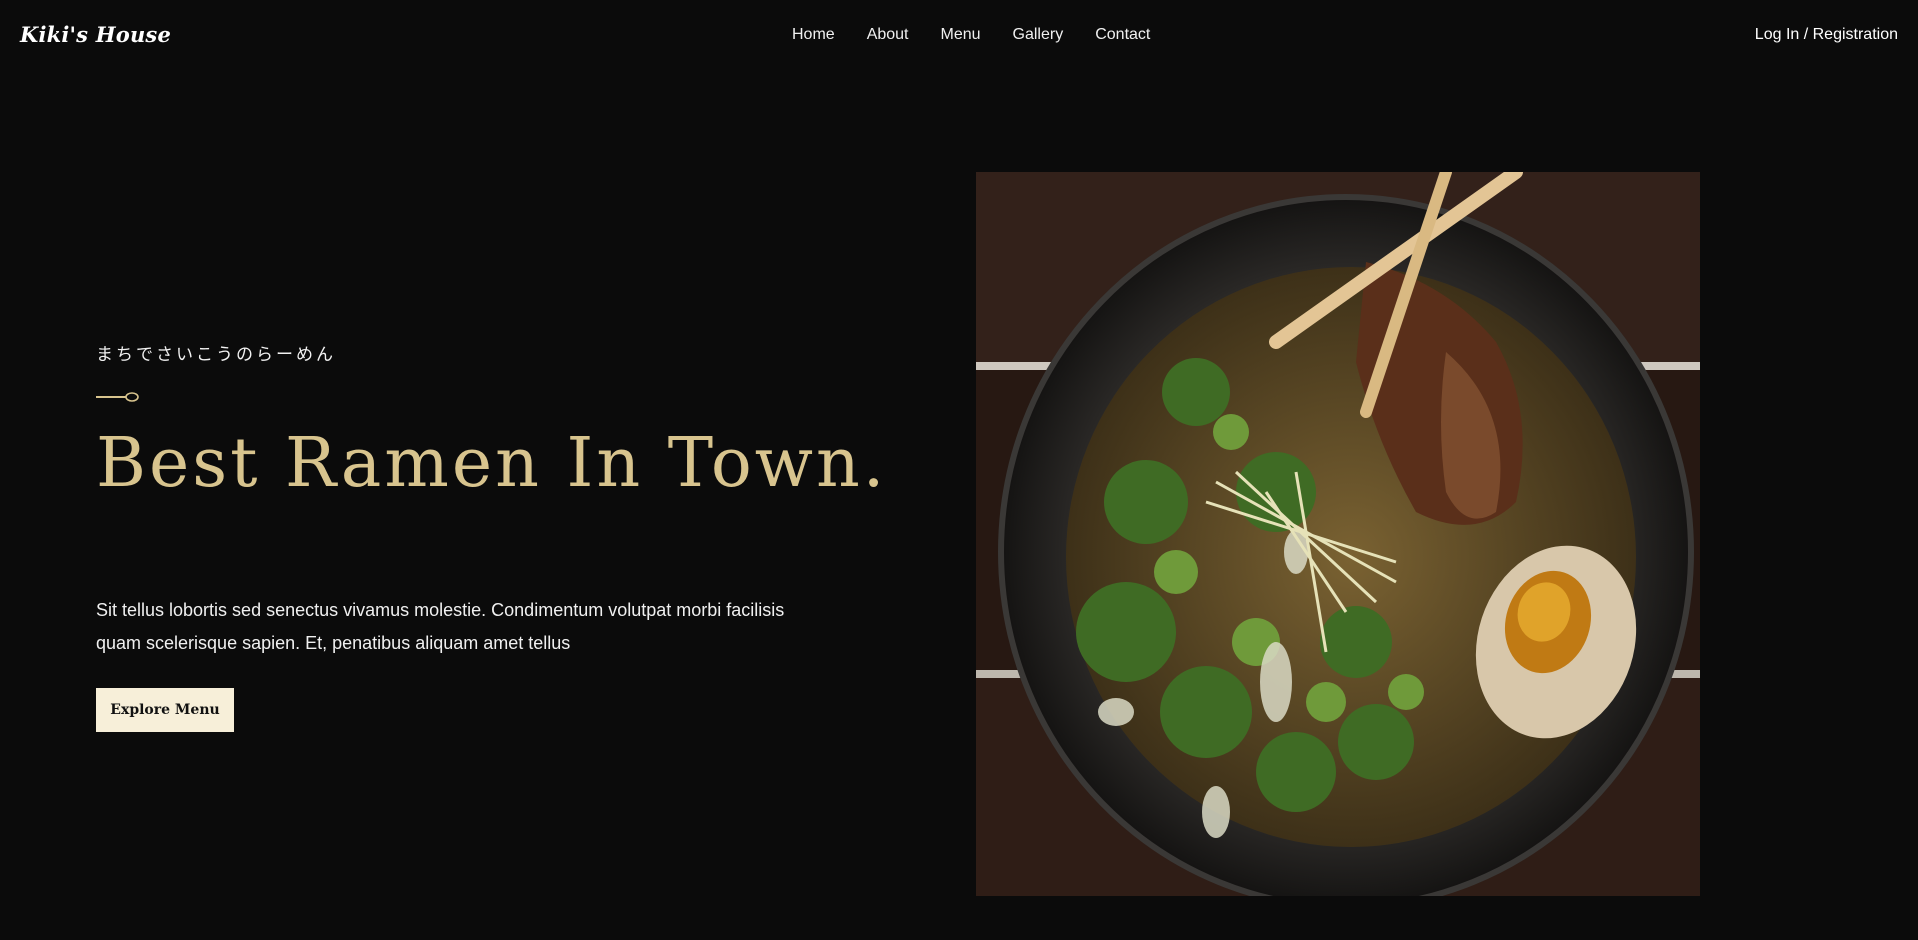 The height and width of the screenshot is (940, 1918). Describe the element at coordinates (1122, 35) in the screenshot. I see `nav-link-contact: Contact` at that location.